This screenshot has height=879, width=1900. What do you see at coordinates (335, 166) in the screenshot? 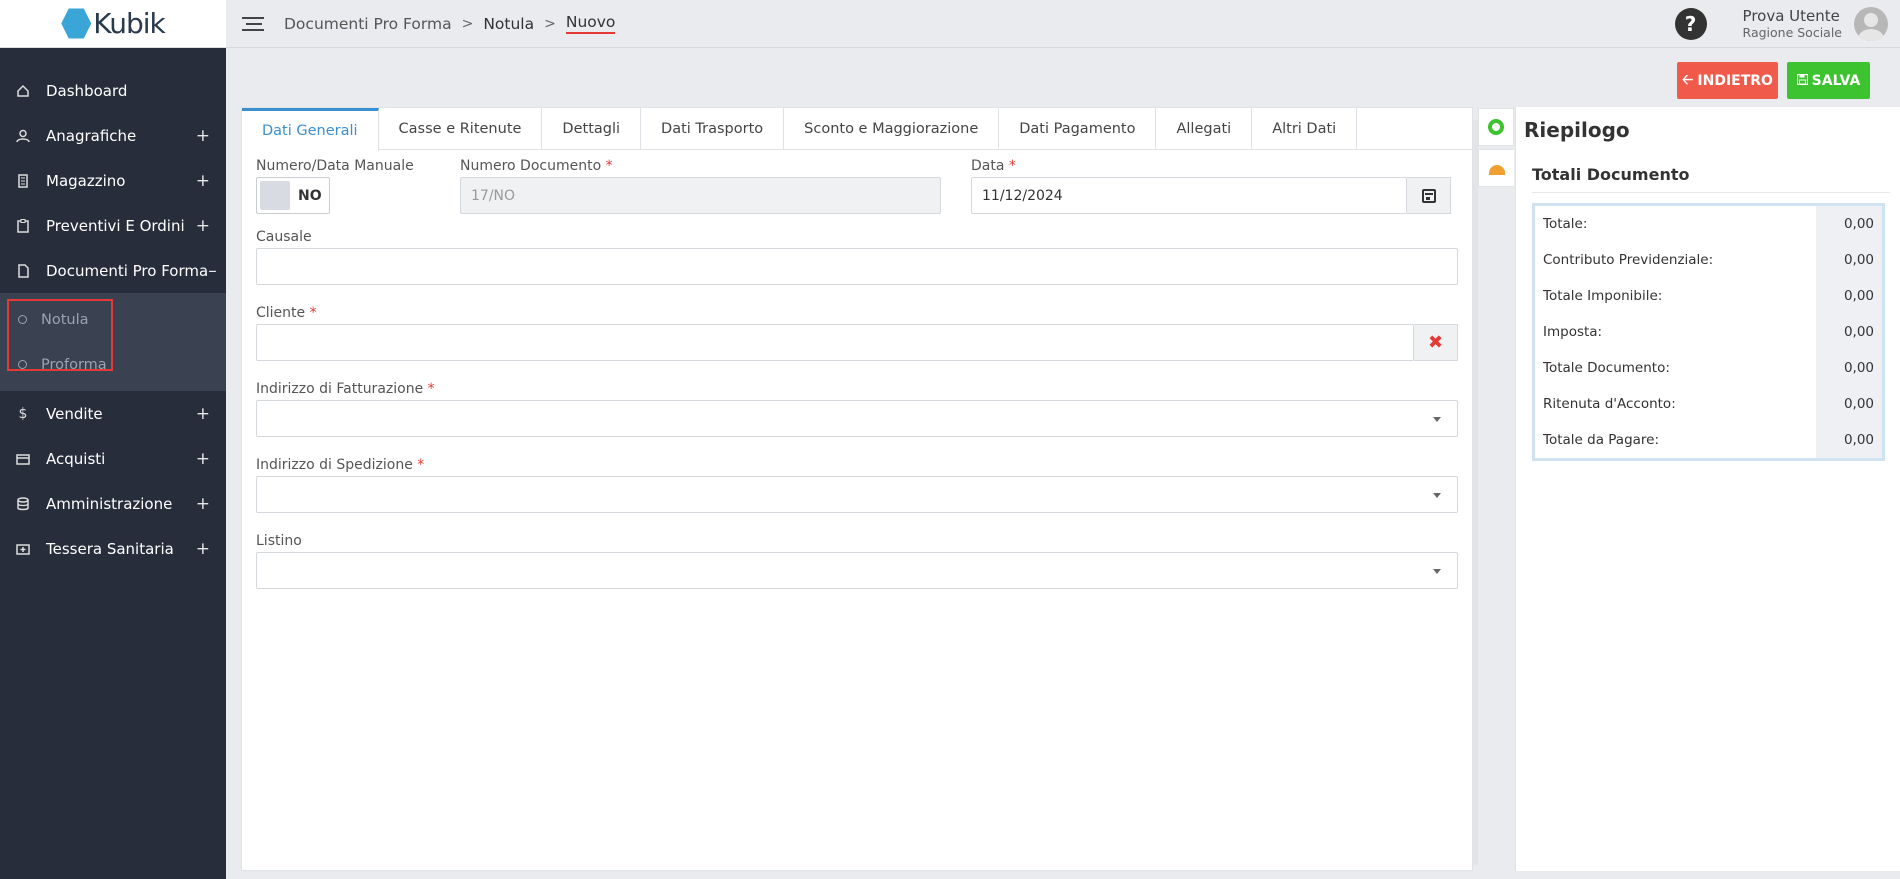
I see `manual-label: Numero/Data Manuale` at bounding box center [335, 166].